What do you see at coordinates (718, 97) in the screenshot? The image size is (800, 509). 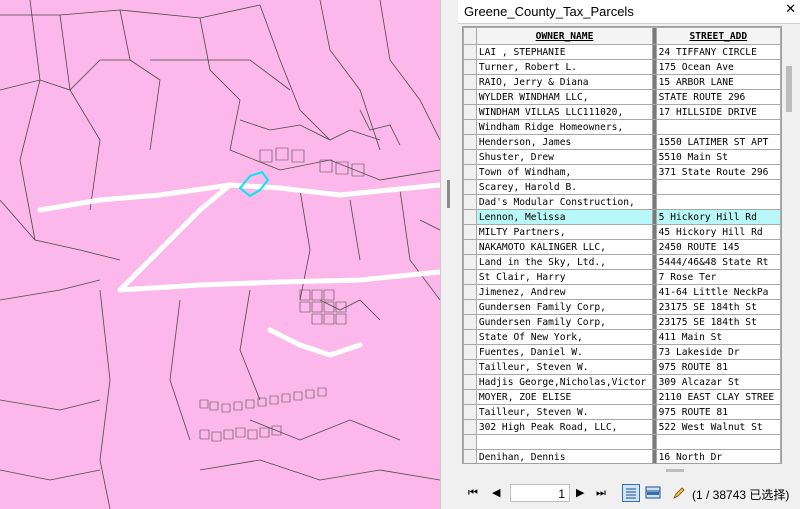 I see `street-address-cell: STATE ROUTE 296` at bounding box center [718, 97].